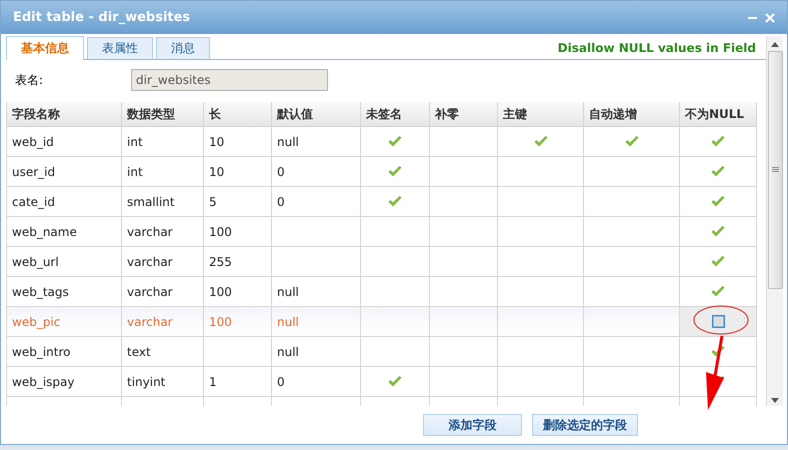  Describe the element at coordinates (183, 48) in the screenshot. I see `tab: 消息` at that location.